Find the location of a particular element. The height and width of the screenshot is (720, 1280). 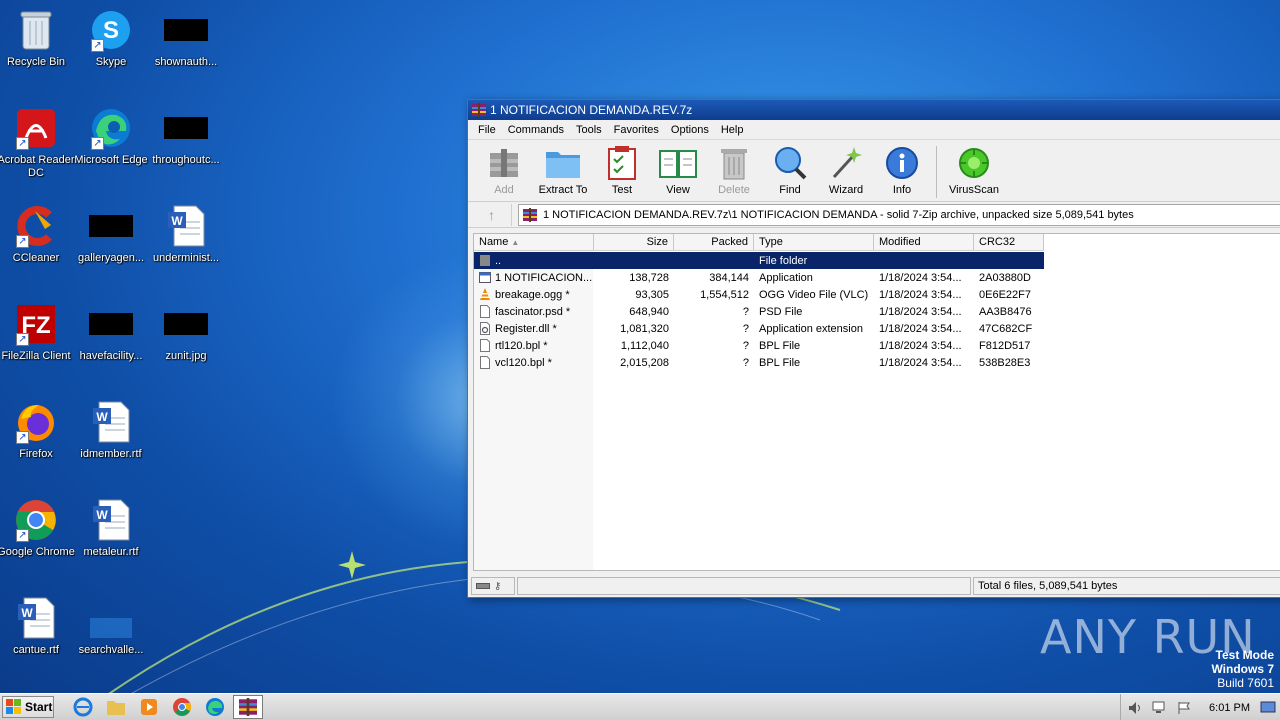

taskbar-ie-icon is located at coordinates (83, 707).